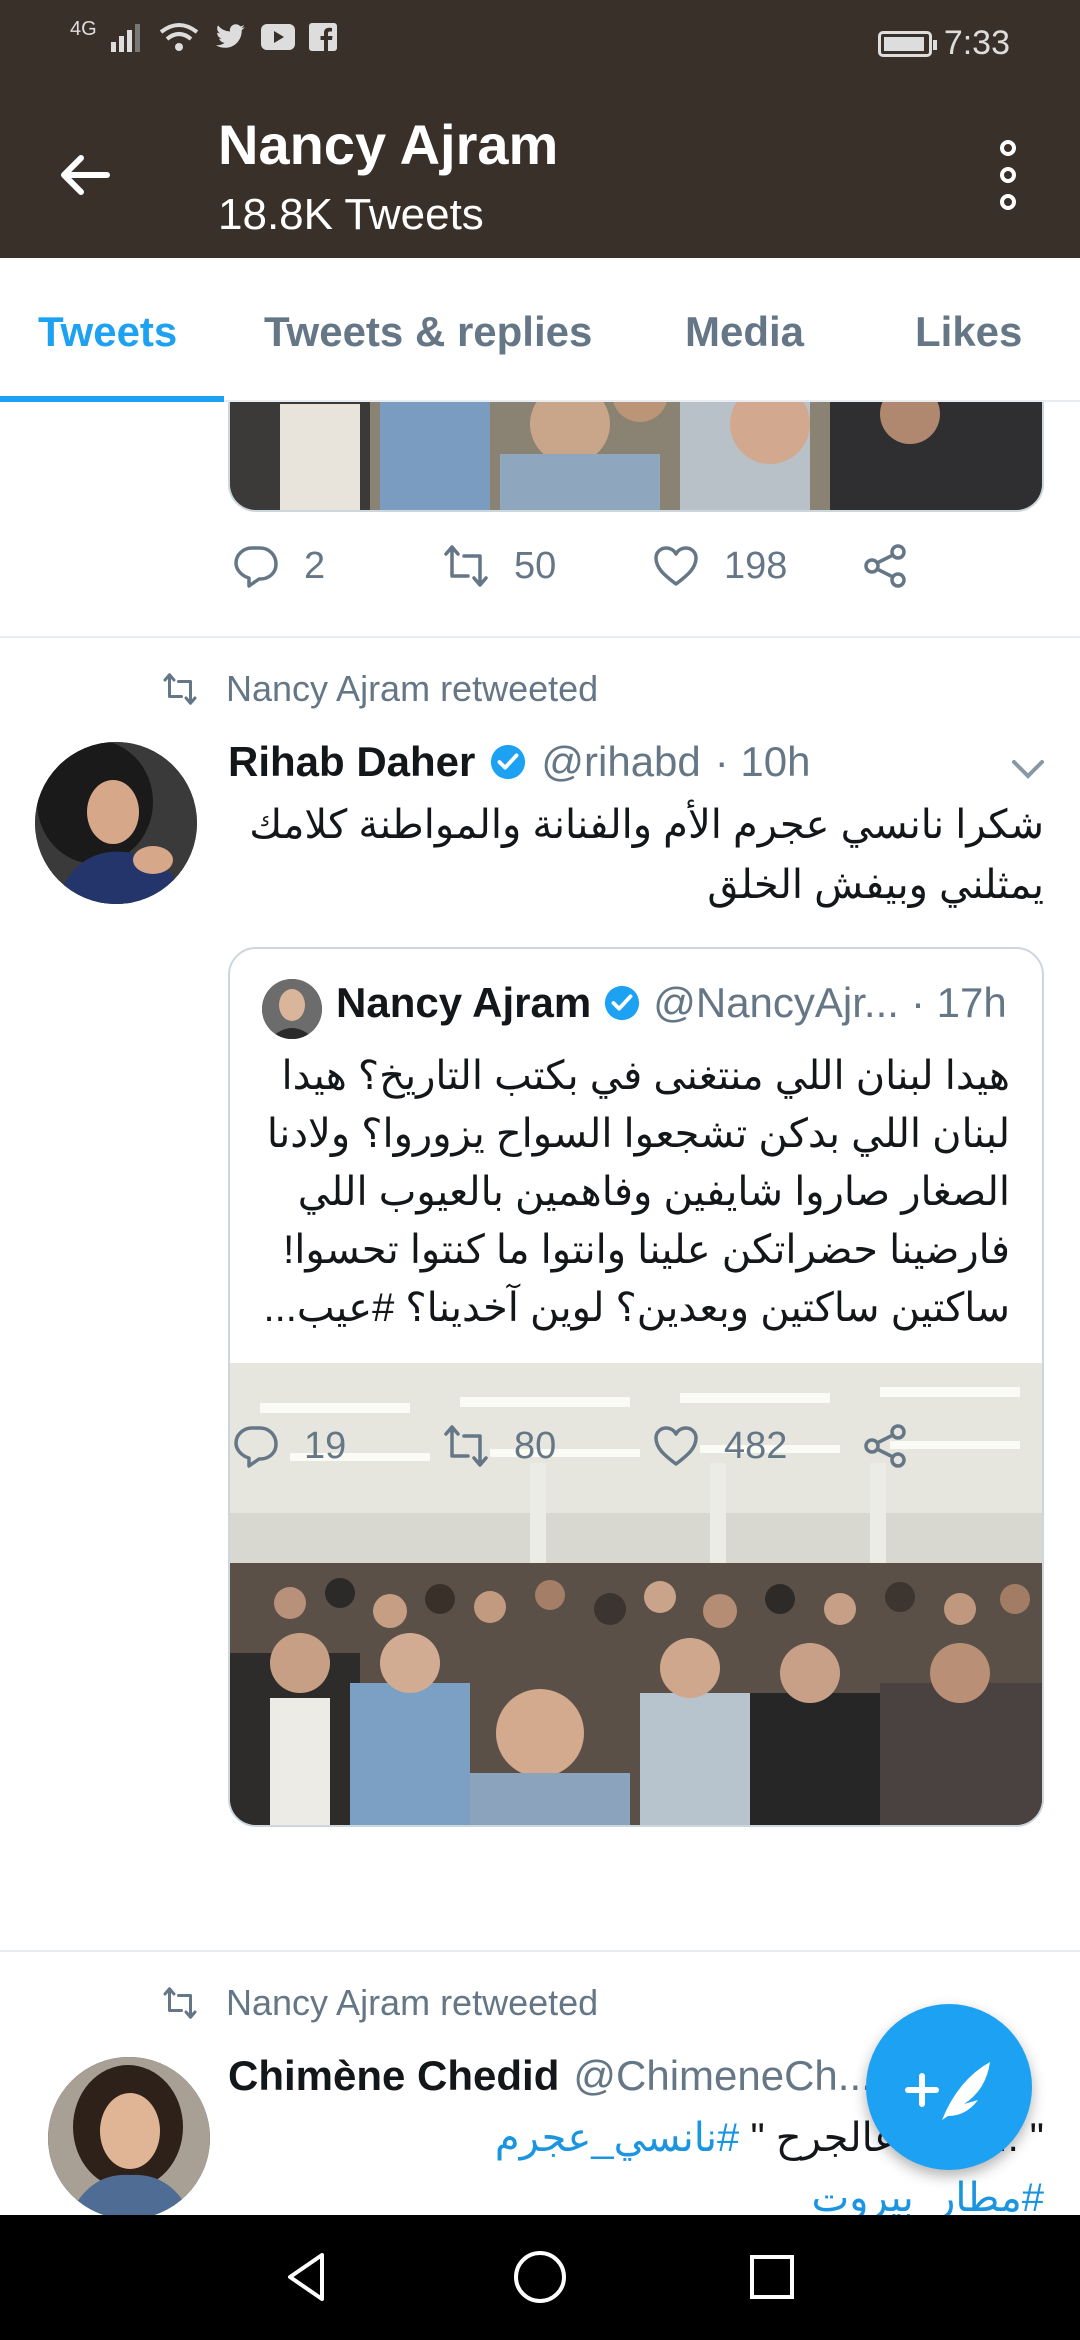 This screenshot has width=1080, height=2340. I want to click on author-name: Rihab Daher, so click(351, 762).